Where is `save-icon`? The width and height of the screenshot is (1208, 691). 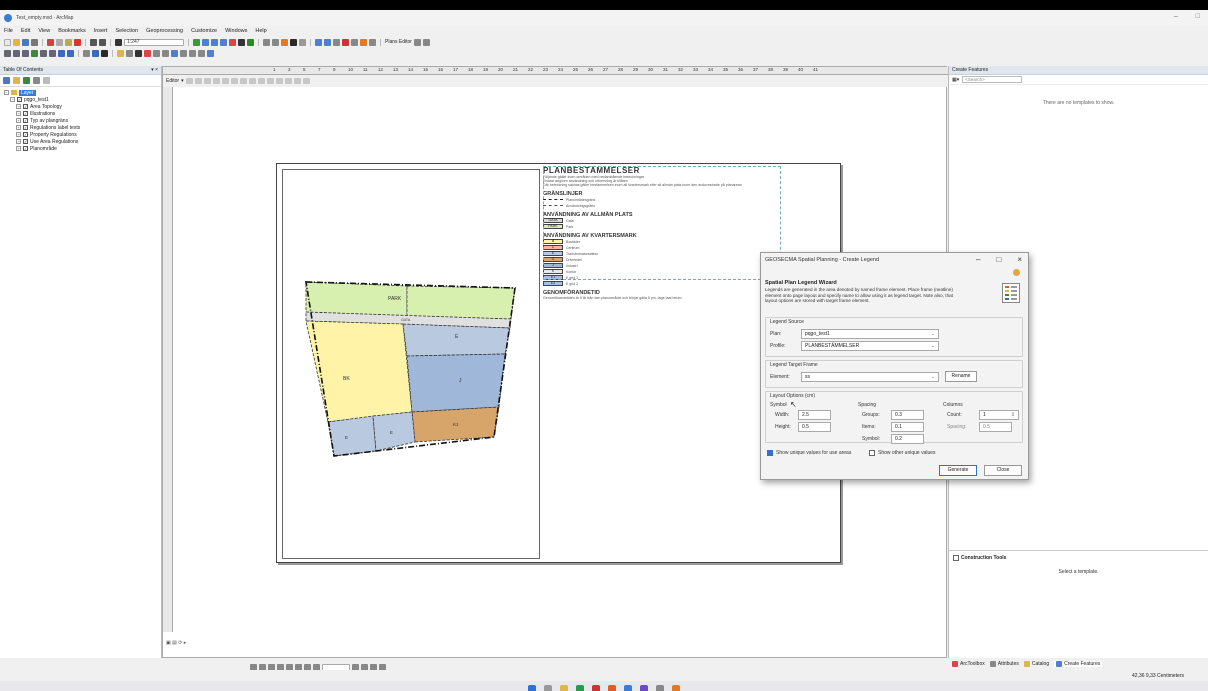
save-icon is located at coordinates (25, 42).